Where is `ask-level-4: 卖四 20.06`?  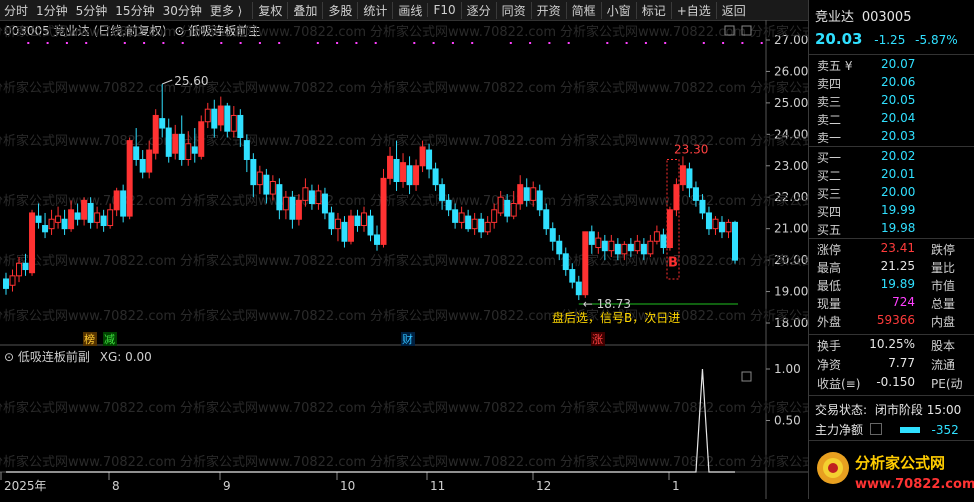
ask-level-4: 卖四 20.06 is located at coordinates (894, 84).